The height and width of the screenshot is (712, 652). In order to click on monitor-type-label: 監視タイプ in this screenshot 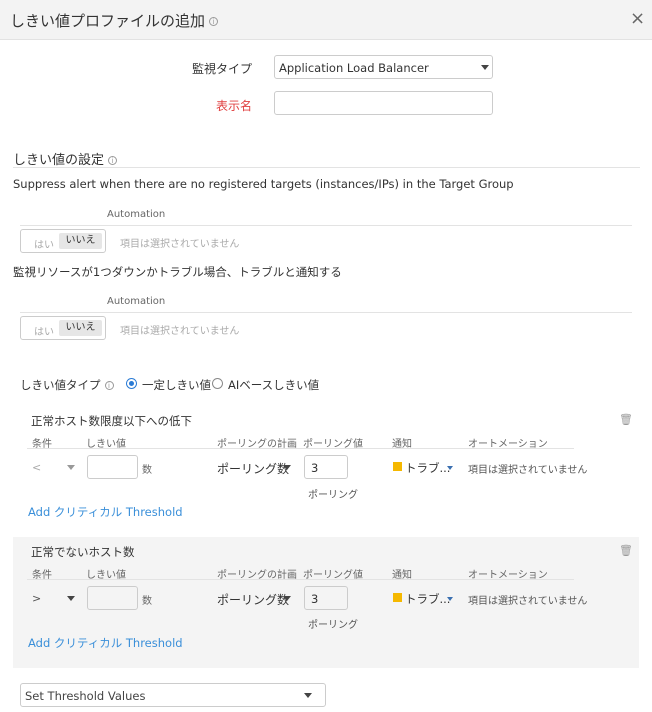, I will do `click(221, 69)`.